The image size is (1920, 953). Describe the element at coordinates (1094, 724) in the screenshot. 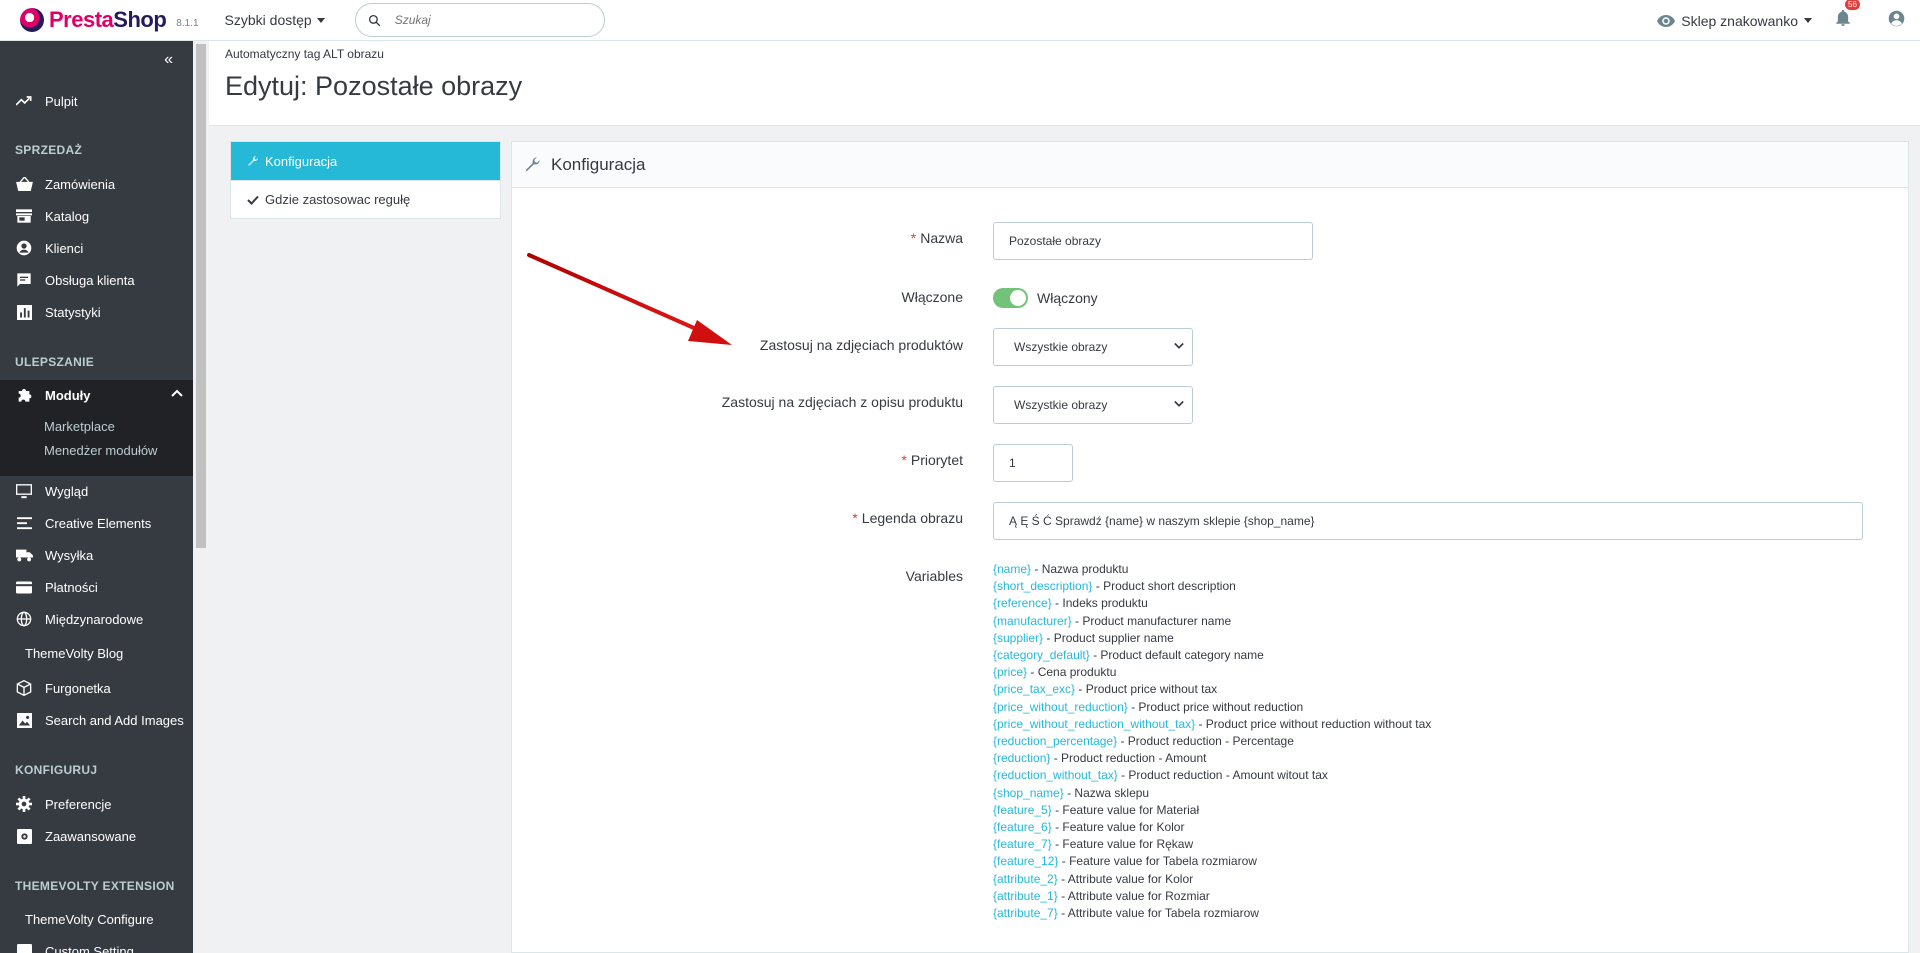

I see `variable-tag: {price_without_reduction_without_tax}` at that location.